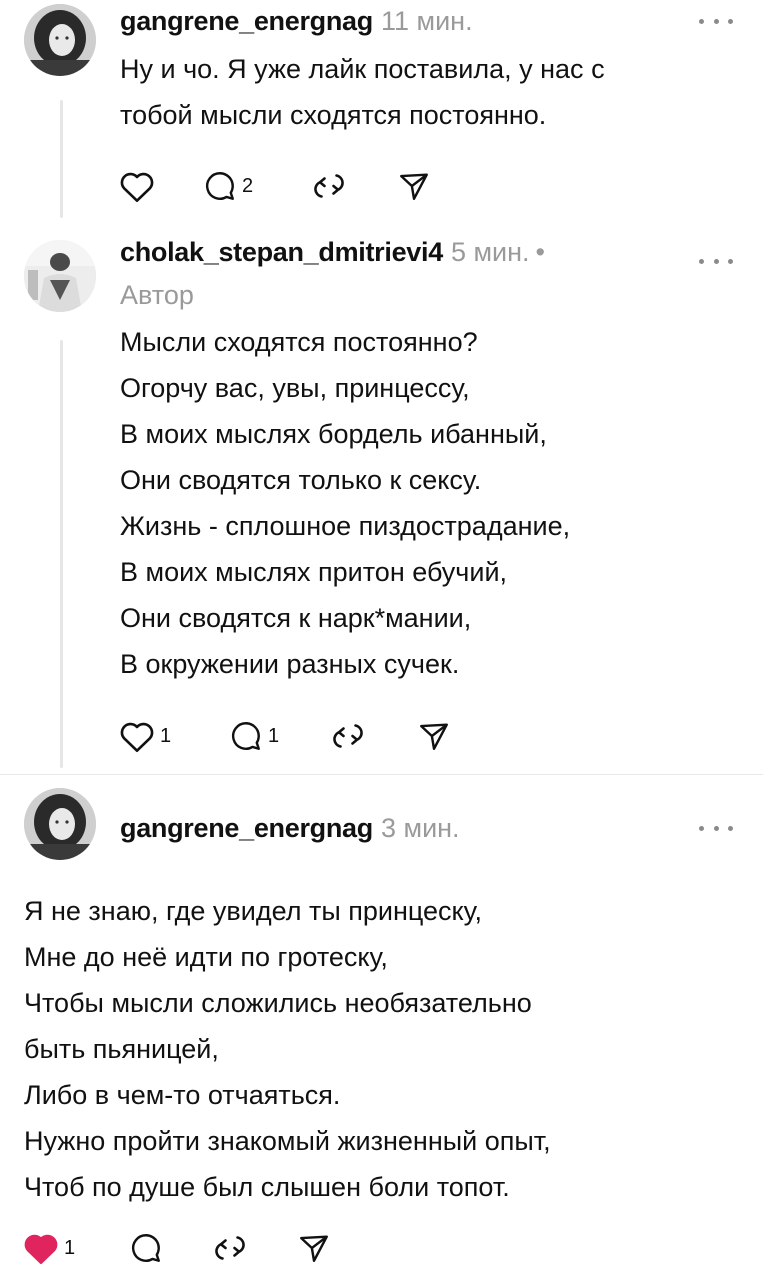 The height and width of the screenshot is (1280, 763). What do you see at coordinates (301, 480) in the screenshot?
I see `text-line: Они сводятся только к сексу.` at bounding box center [301, 480].